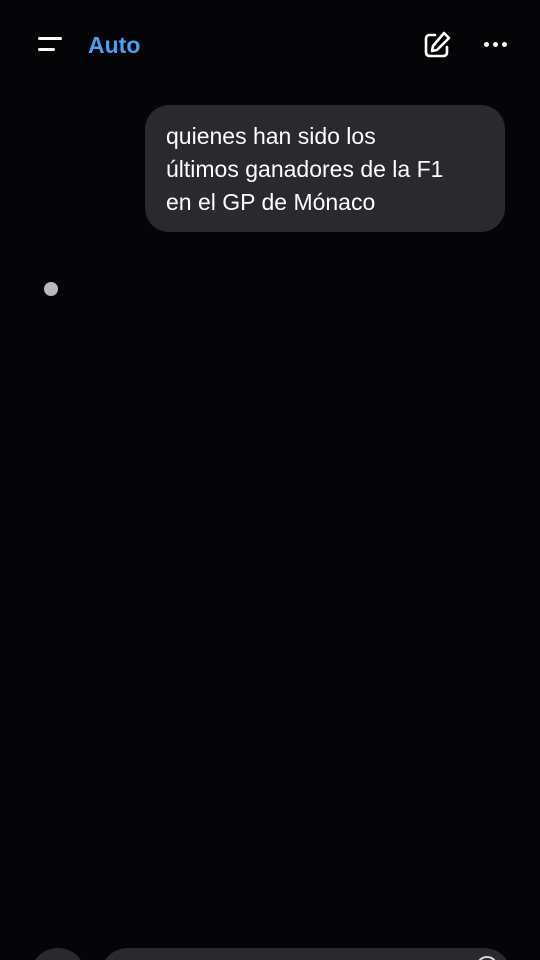 The width and height of the screenshot is (540, 960). Describe the element at coordinates (50, 45) in the screenshot. I see `menu-icon` at that location.